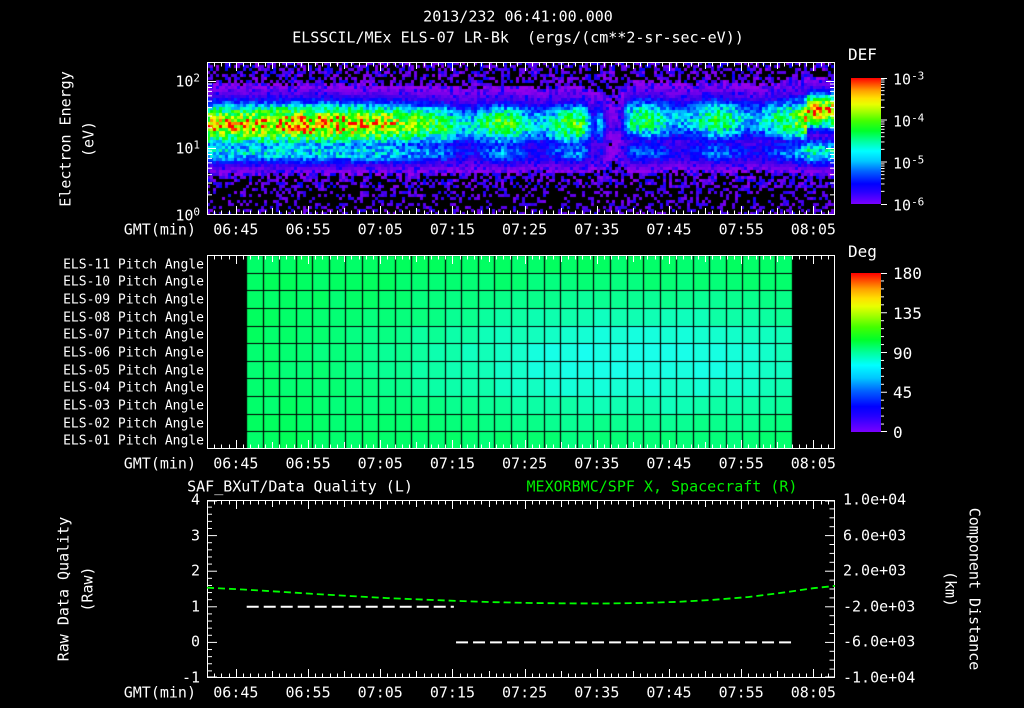 Image resolution: width=1024 pixels, height=708 pixels. What do you see at coordinates (521, 595) in the screenshot?
I see `spacecraft-x-distance-curve` at bounding box center [521, 595].